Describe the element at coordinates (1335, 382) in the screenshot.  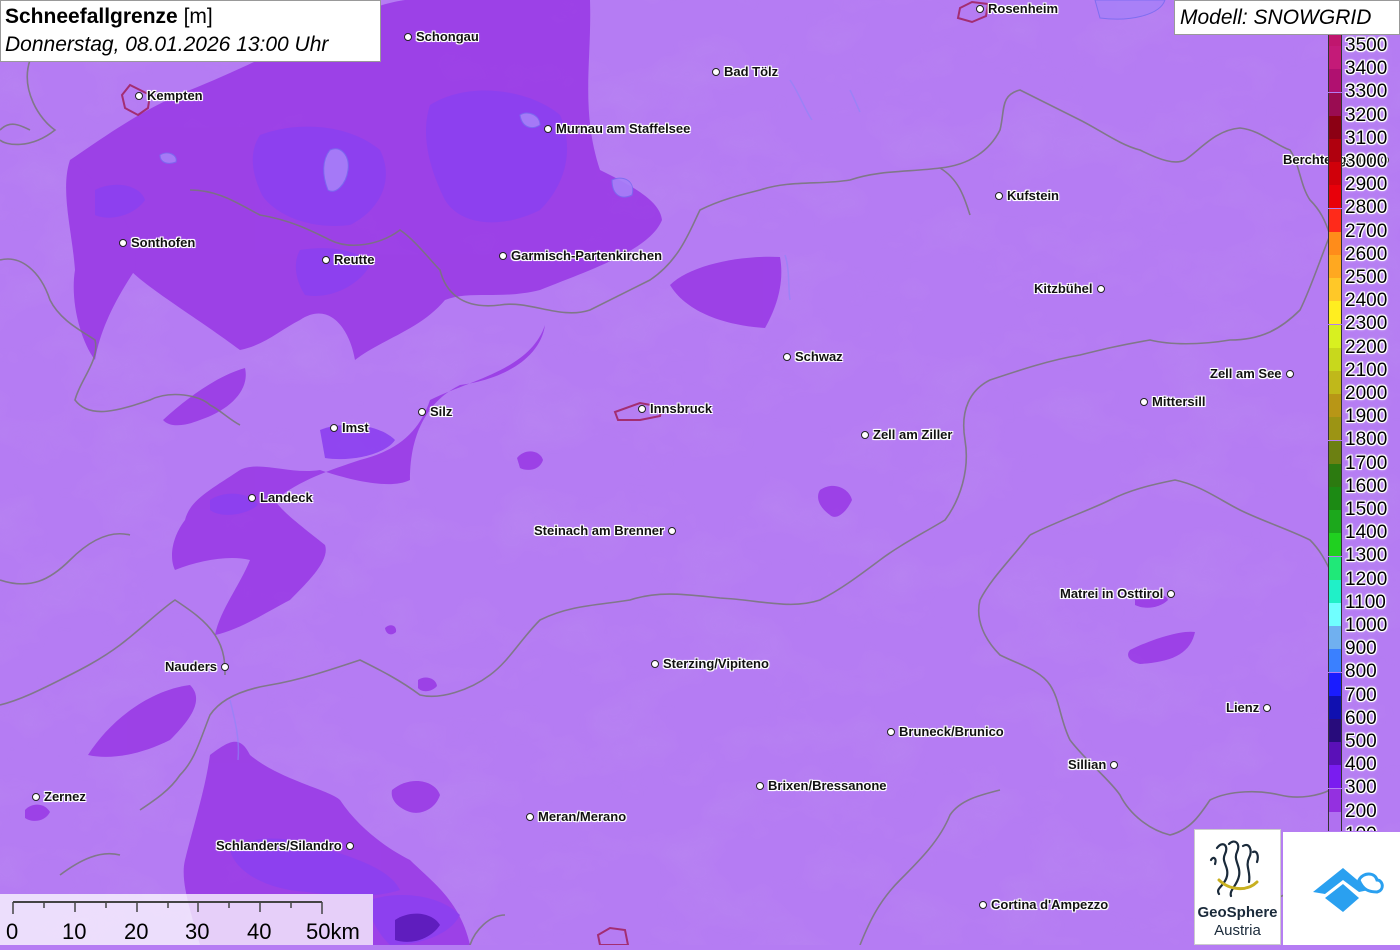
I see `legend-swatch-2000` at that location.